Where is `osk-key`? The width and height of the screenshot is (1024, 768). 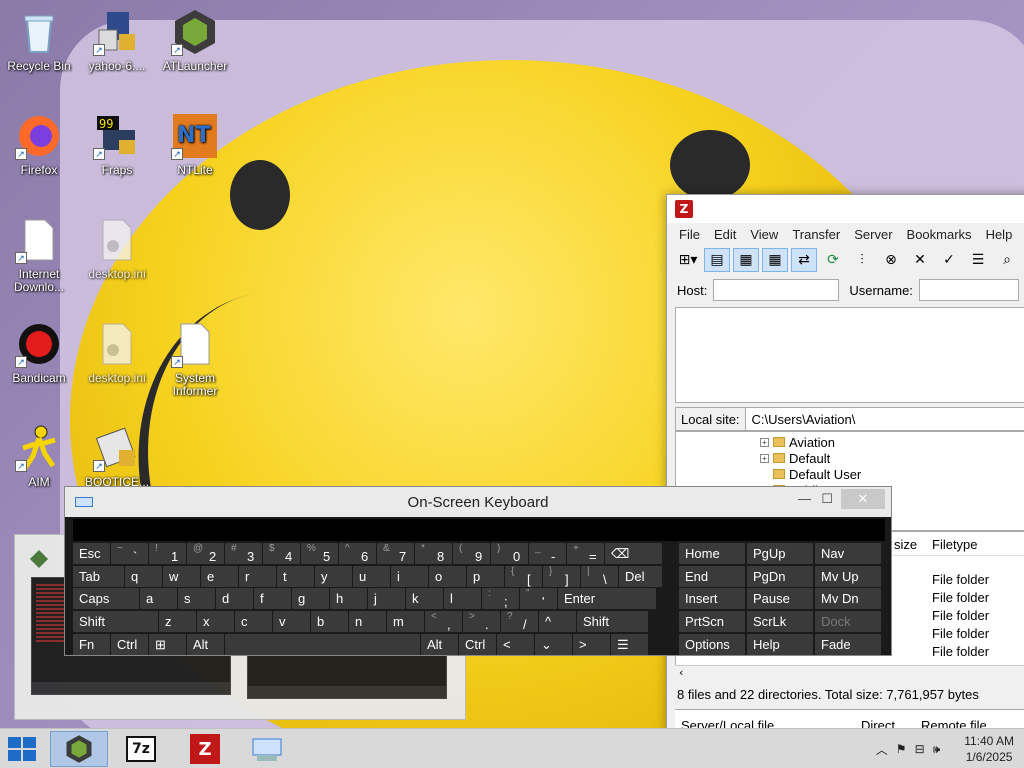
osk-key is located at coordinates (322, 644).